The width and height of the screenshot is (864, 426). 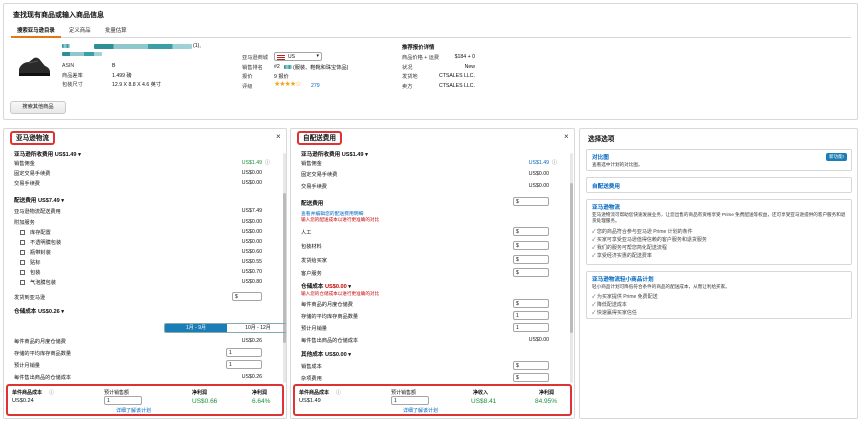 I want to click on checkbox-opaque, so click(x=22, y=242).